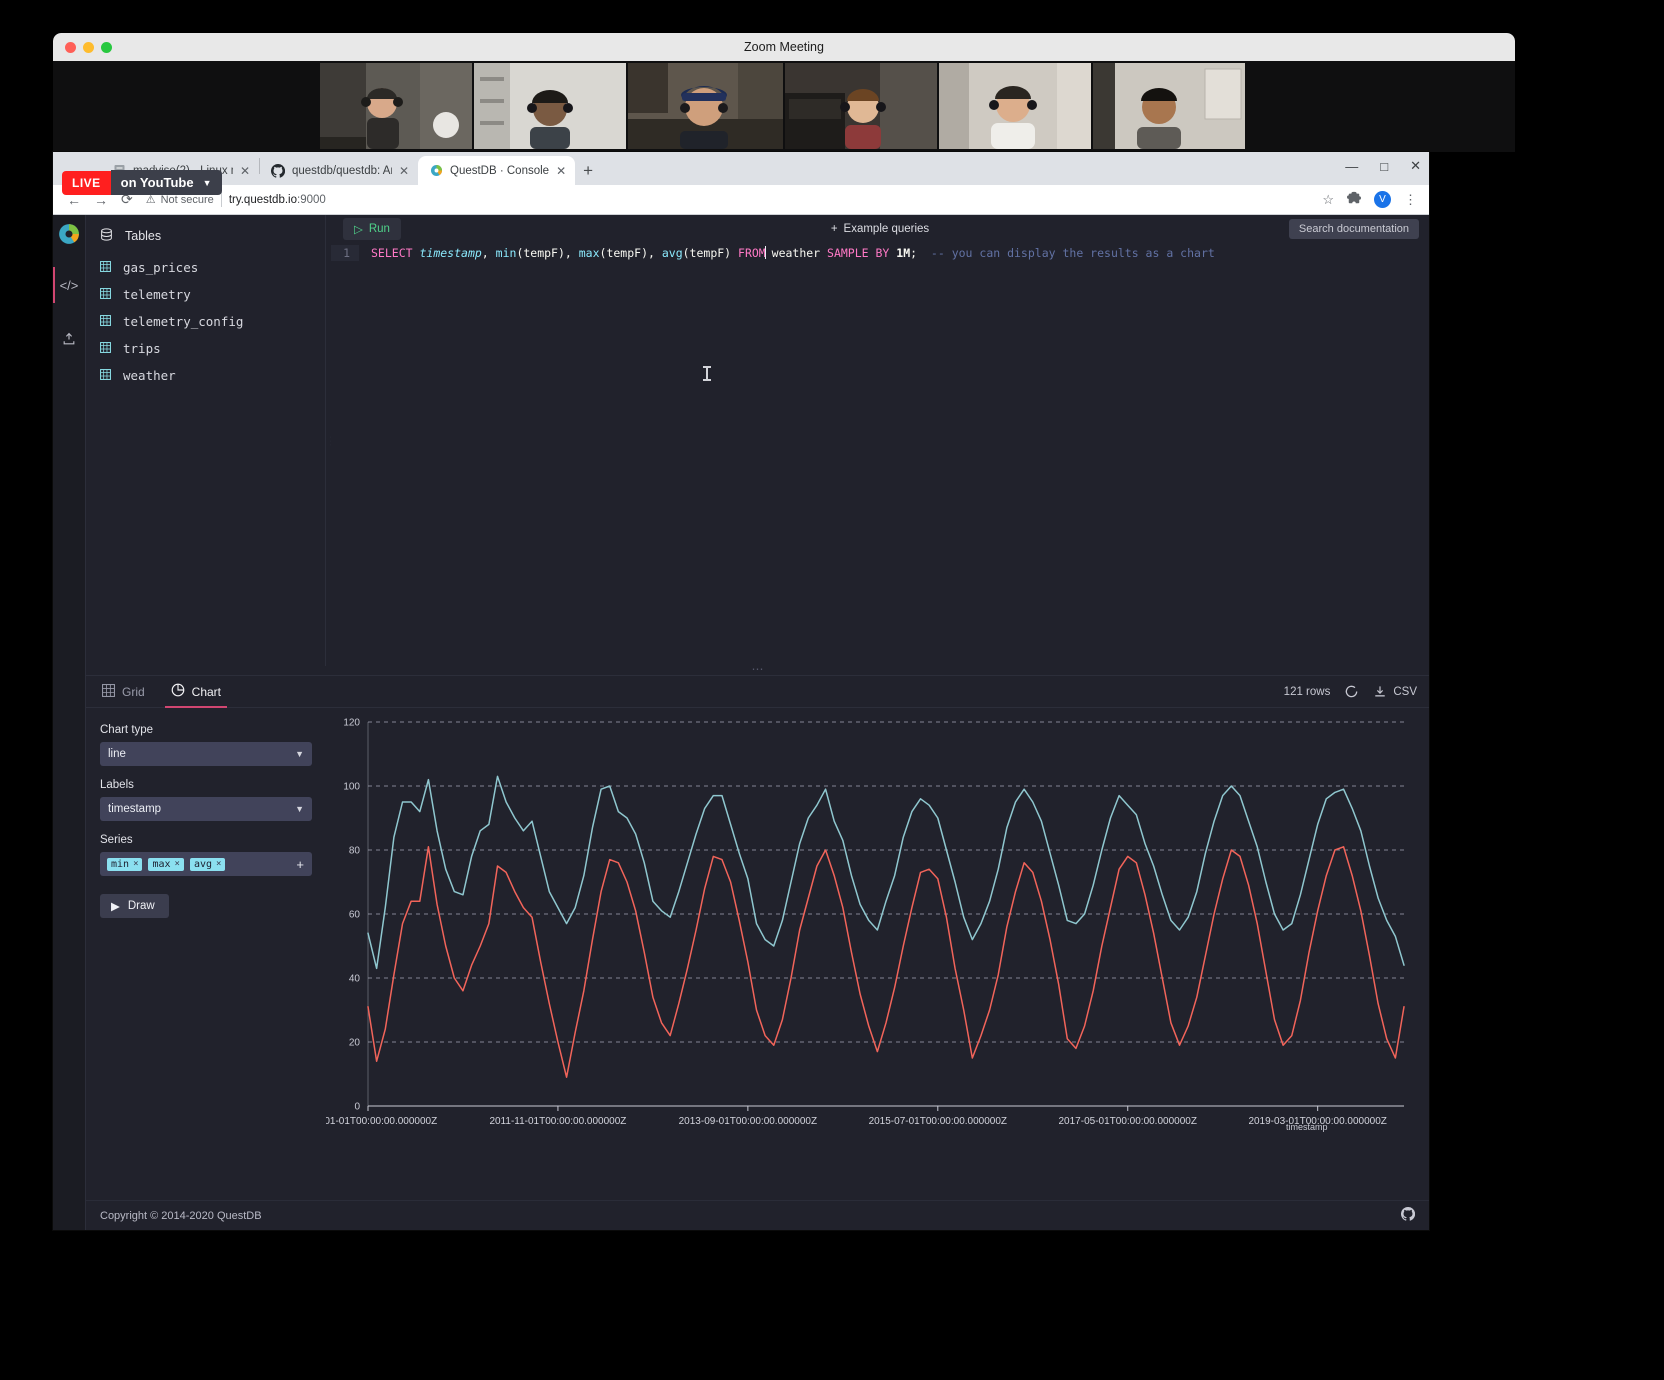  I want to click on plus-icon: +, so click(834, 229).